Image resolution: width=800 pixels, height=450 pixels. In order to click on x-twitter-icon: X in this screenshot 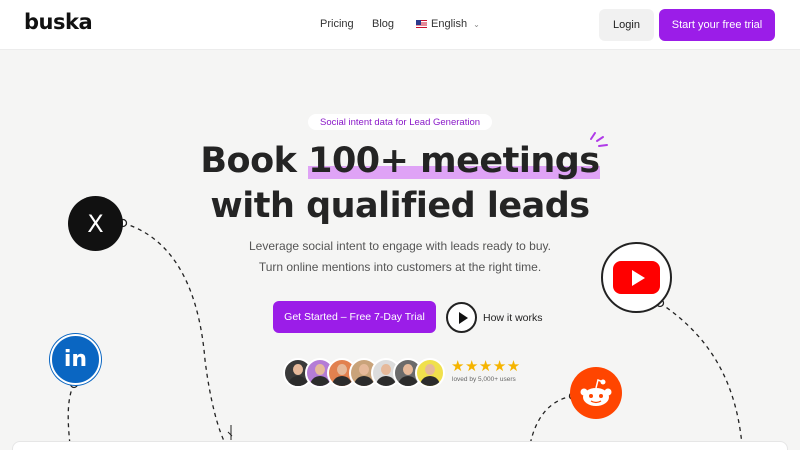, I will do `click(95, 223)`.